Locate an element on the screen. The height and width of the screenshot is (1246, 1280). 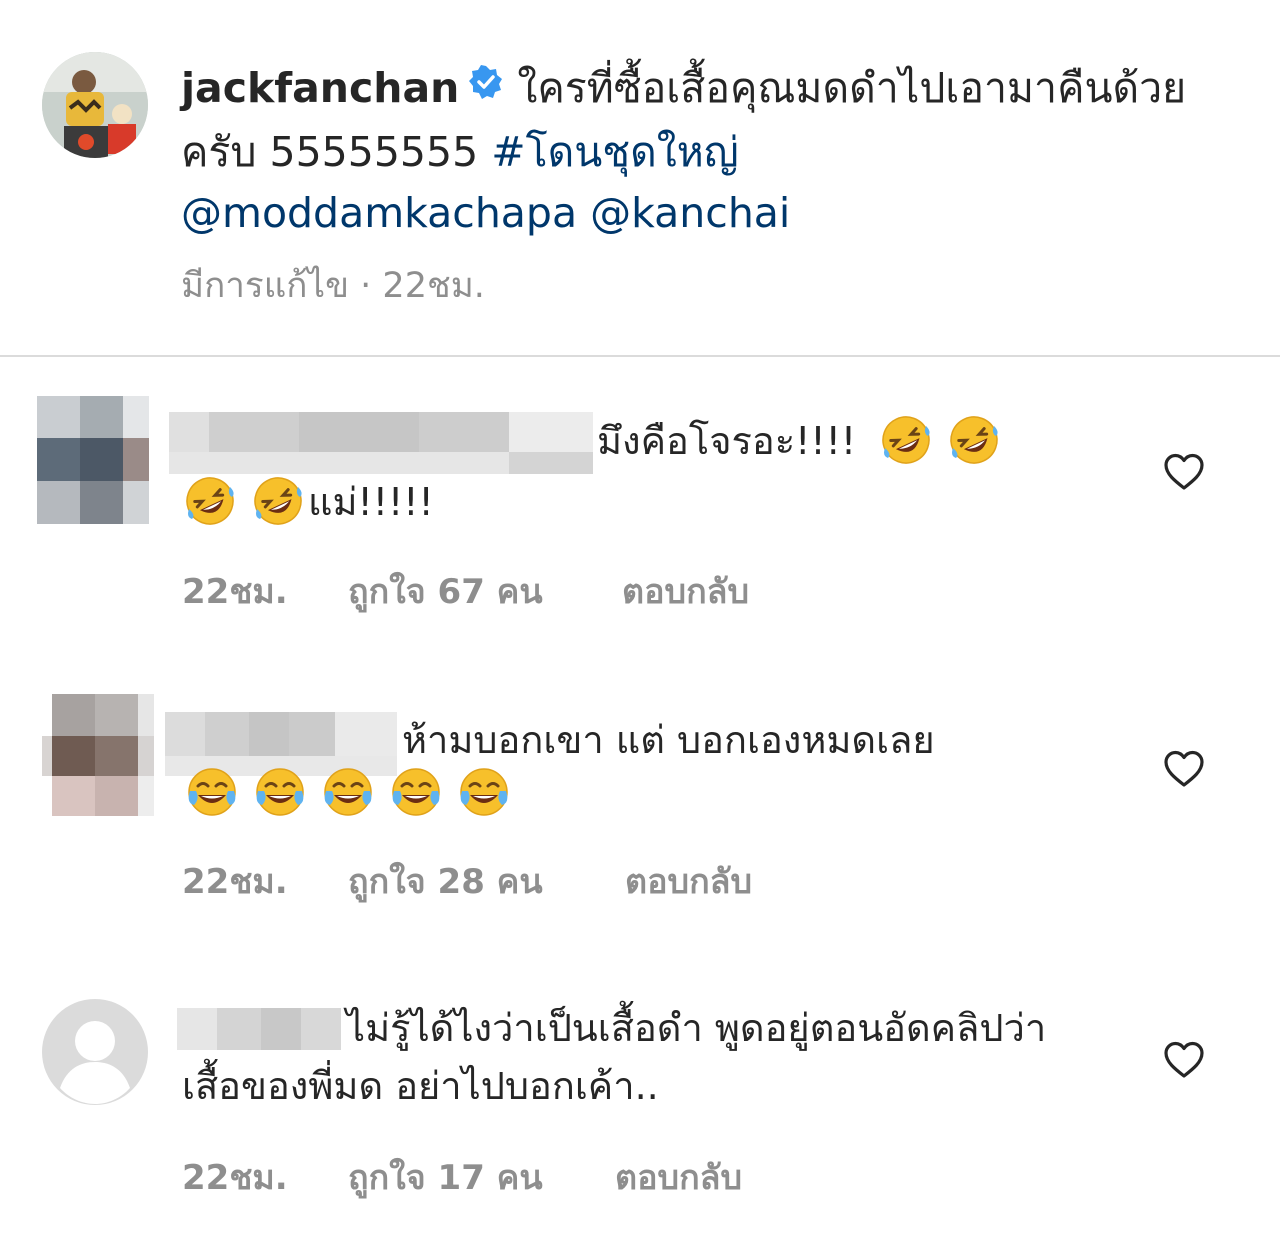
comment-emoji-line is located at coordinates (486, 794).